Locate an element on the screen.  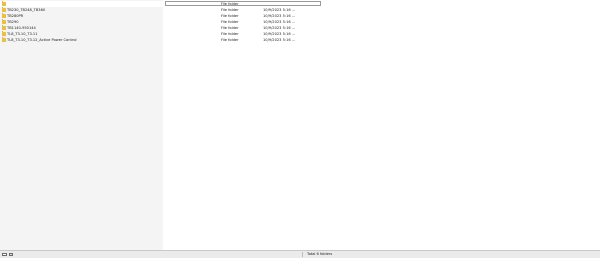
details-view-icon is located at coordinates (11, 254).